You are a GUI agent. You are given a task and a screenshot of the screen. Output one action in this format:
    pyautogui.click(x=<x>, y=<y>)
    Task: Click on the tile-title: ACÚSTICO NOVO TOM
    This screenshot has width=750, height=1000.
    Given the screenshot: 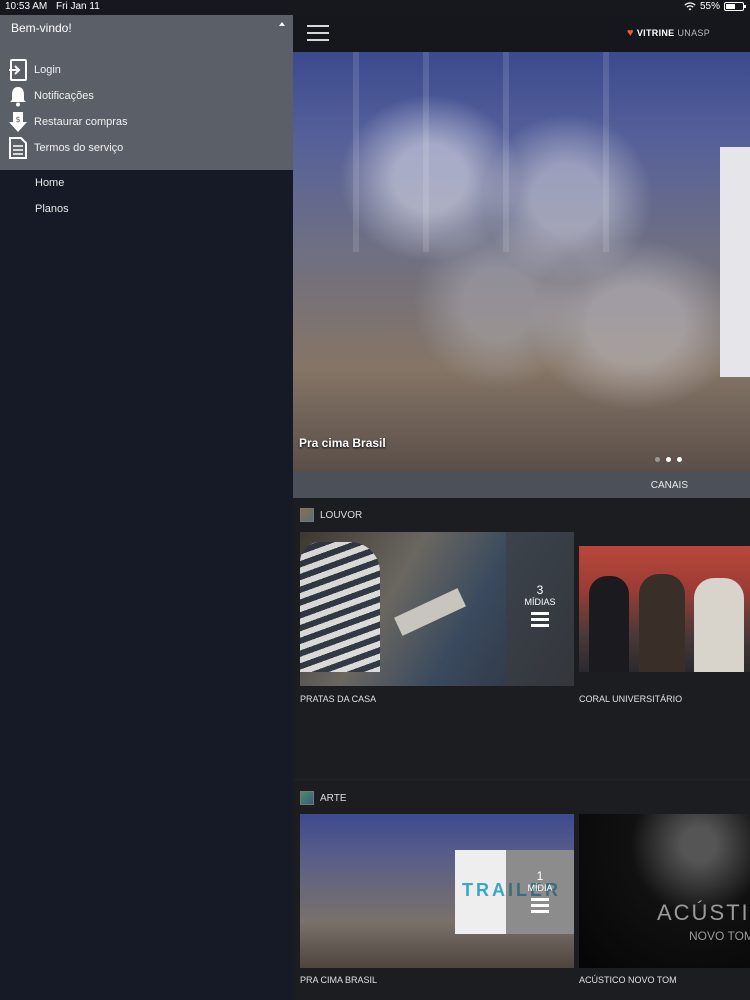 What is the action you would take?
    pyautogui.click(x=628, y=980)
    